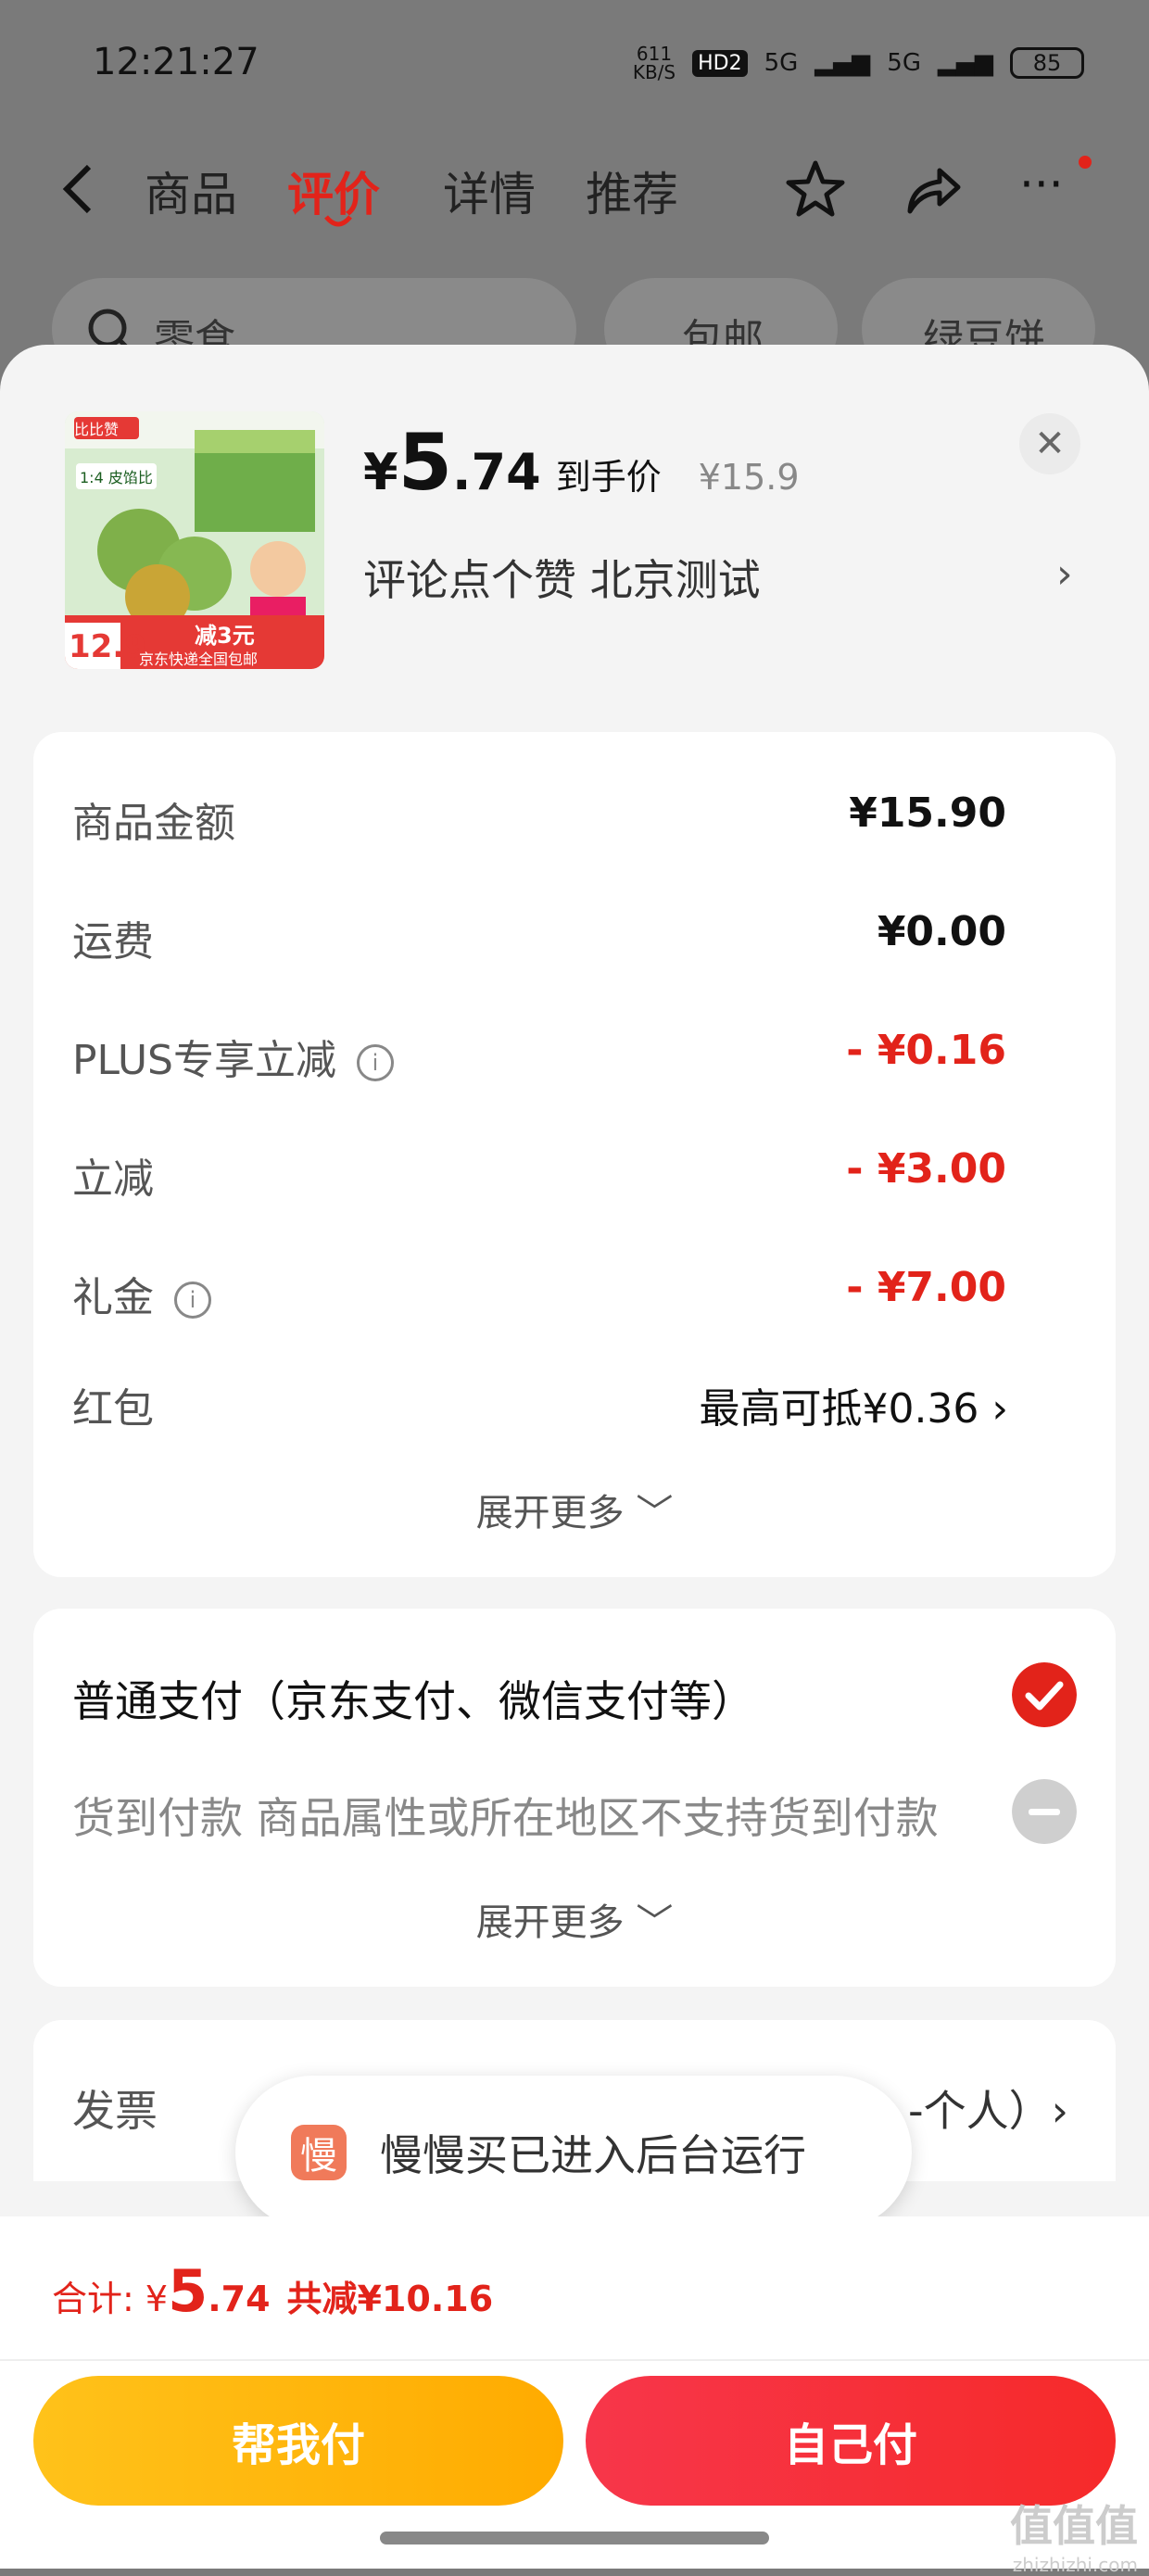 This screenshot has width=1149, height=2576. What do you see at coordinates (272, 2291) in the screenshot?
I see `order-total: 合计: ¥ 5 .74 共减¥10.16` at bounding box center [272, 2291].